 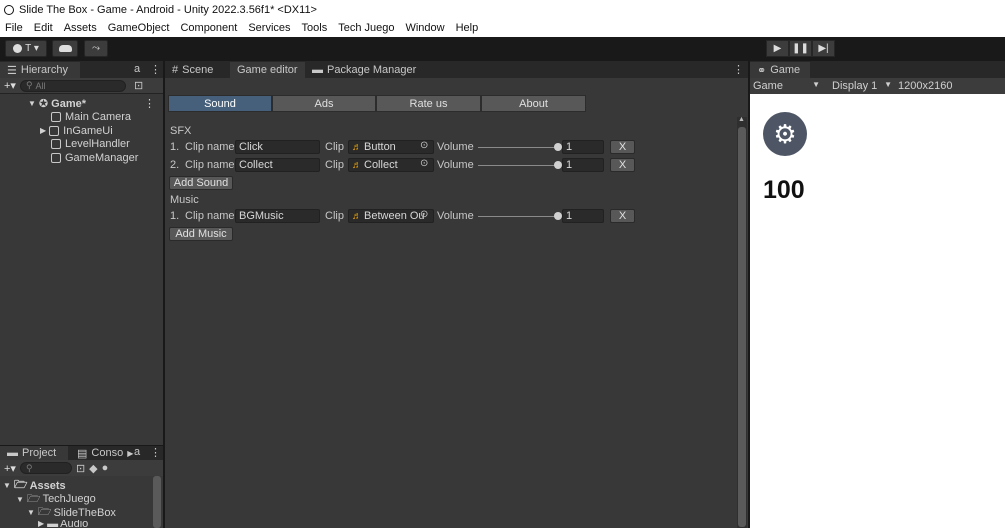 I want to click on filter-icon: ⊡, so click(x=80, y=468).